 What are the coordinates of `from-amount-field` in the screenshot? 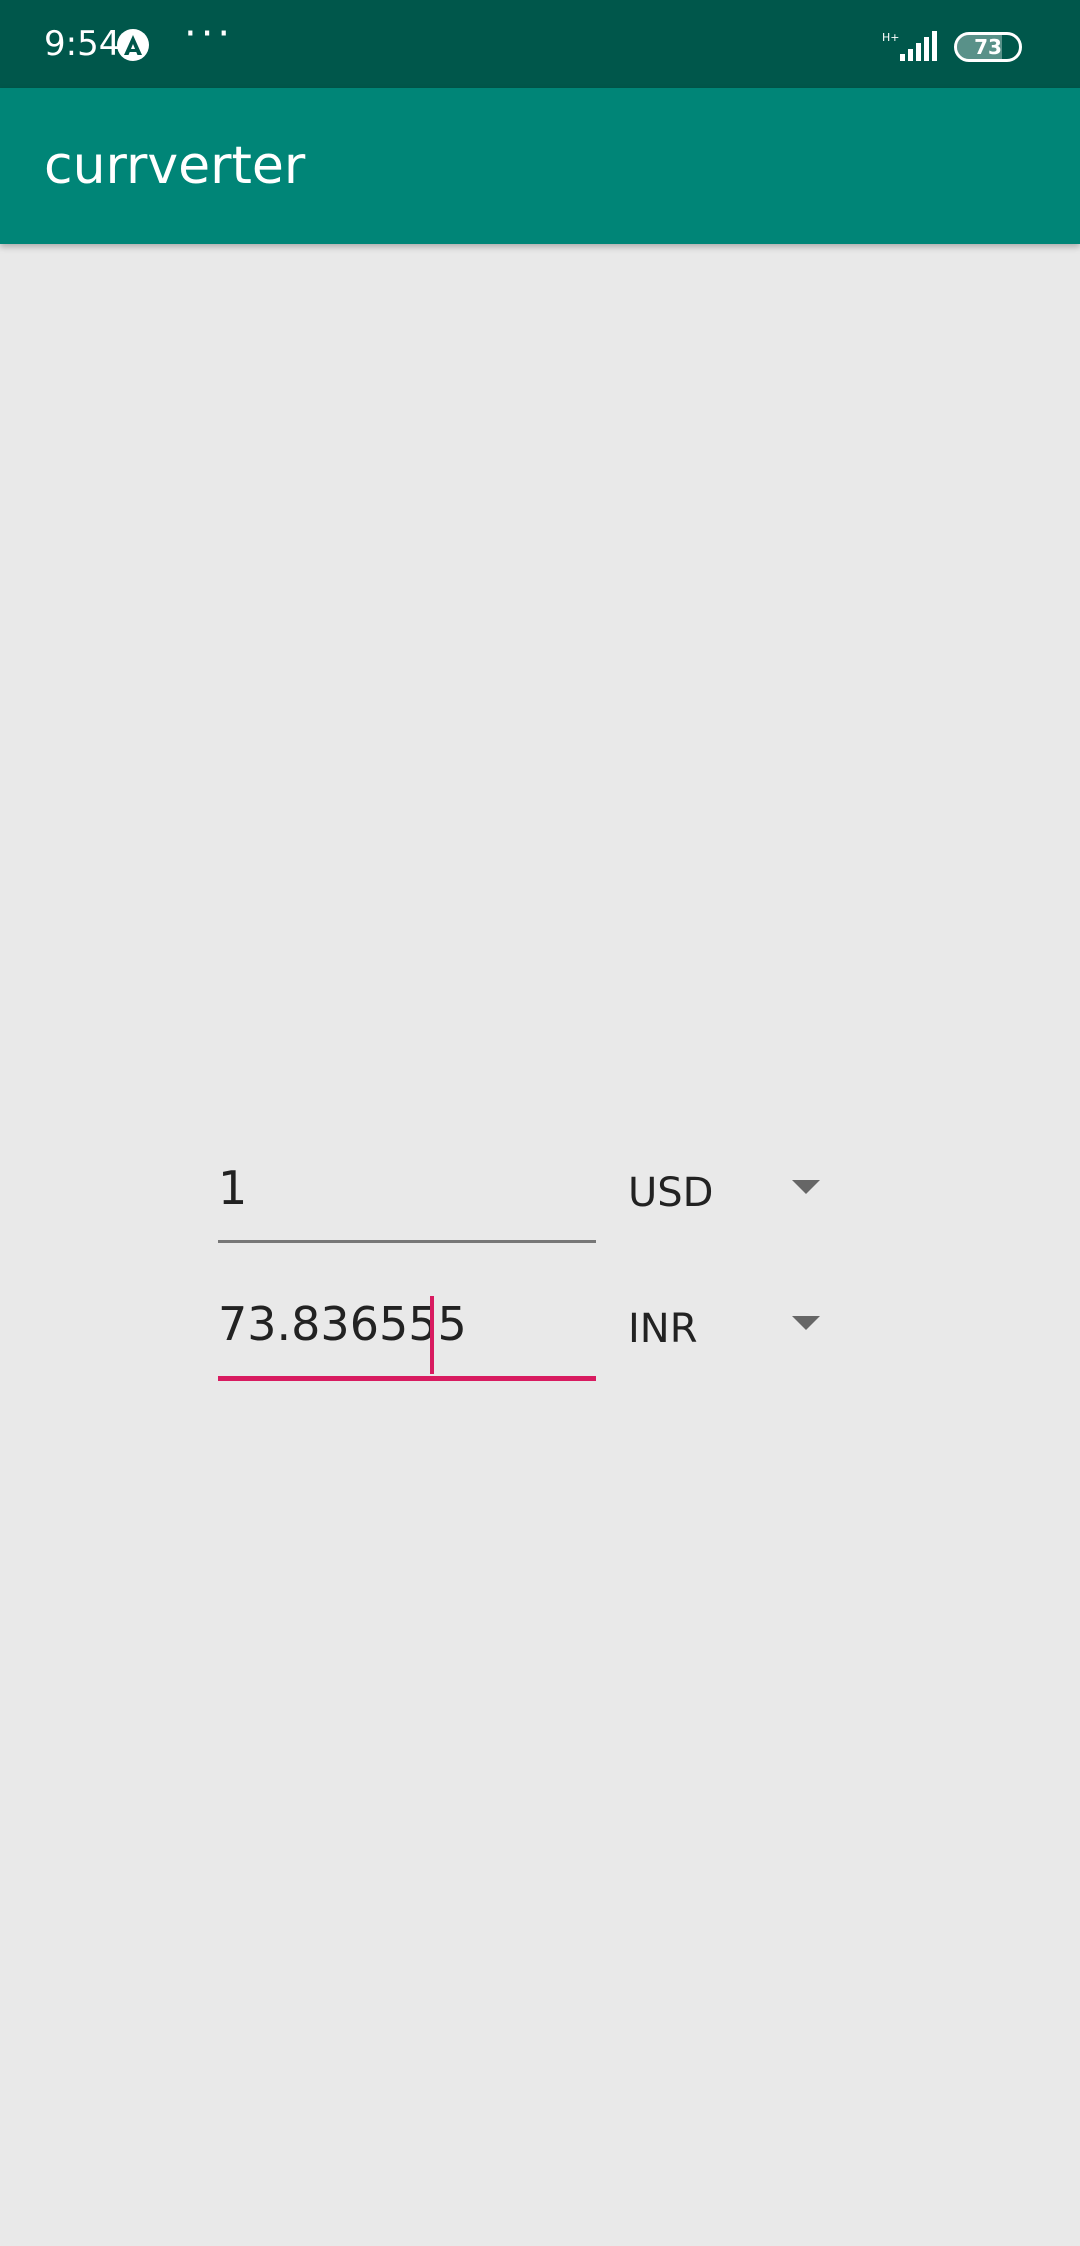 It's located at (407, 1200).